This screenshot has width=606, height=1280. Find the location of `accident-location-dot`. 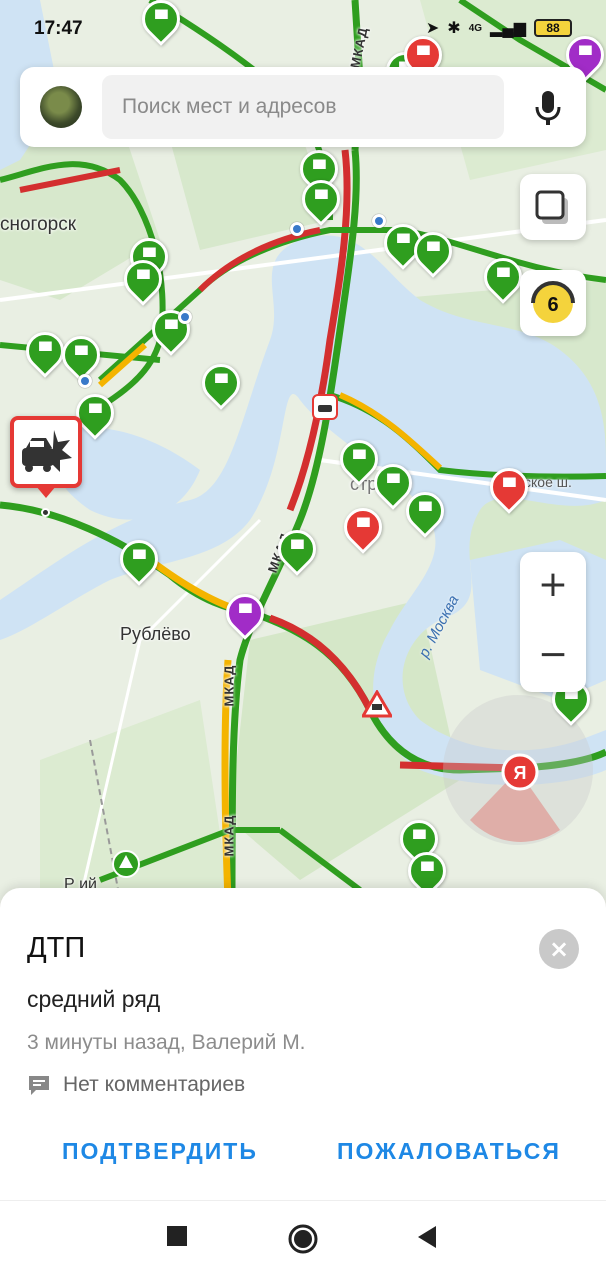

accident-location-dot is located at coordinates (45, 512).